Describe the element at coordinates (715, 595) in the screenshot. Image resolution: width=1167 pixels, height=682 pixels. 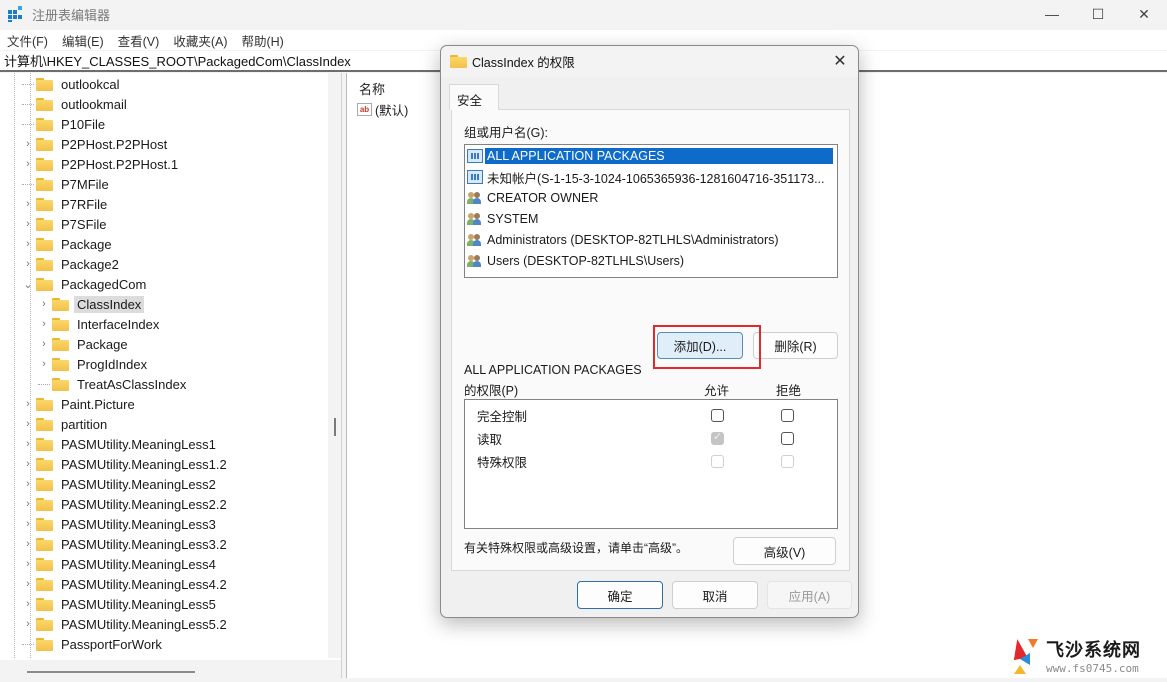
I see `cancel-button: 取消` at that location.